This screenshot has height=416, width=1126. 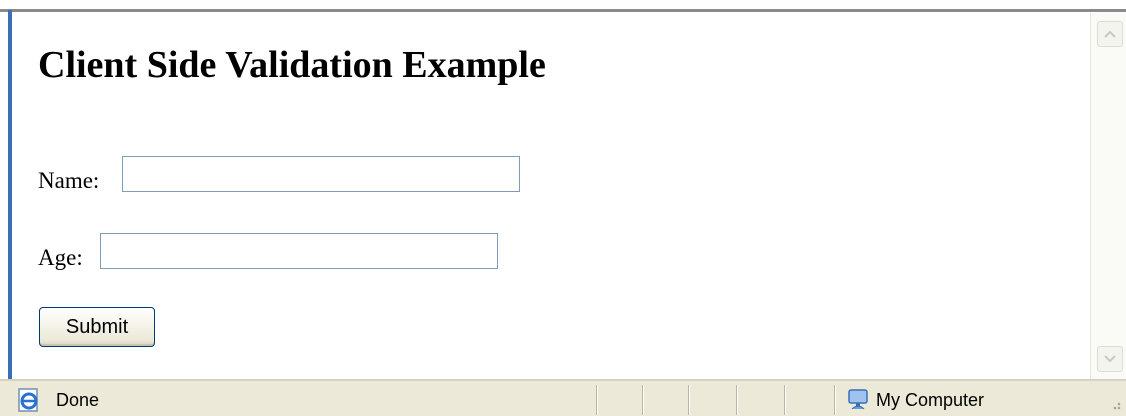 What do you see at coordinates (1114, 403) in the screenshot?
I see `resize-grip-icon` at bounding box center [1114, 403].